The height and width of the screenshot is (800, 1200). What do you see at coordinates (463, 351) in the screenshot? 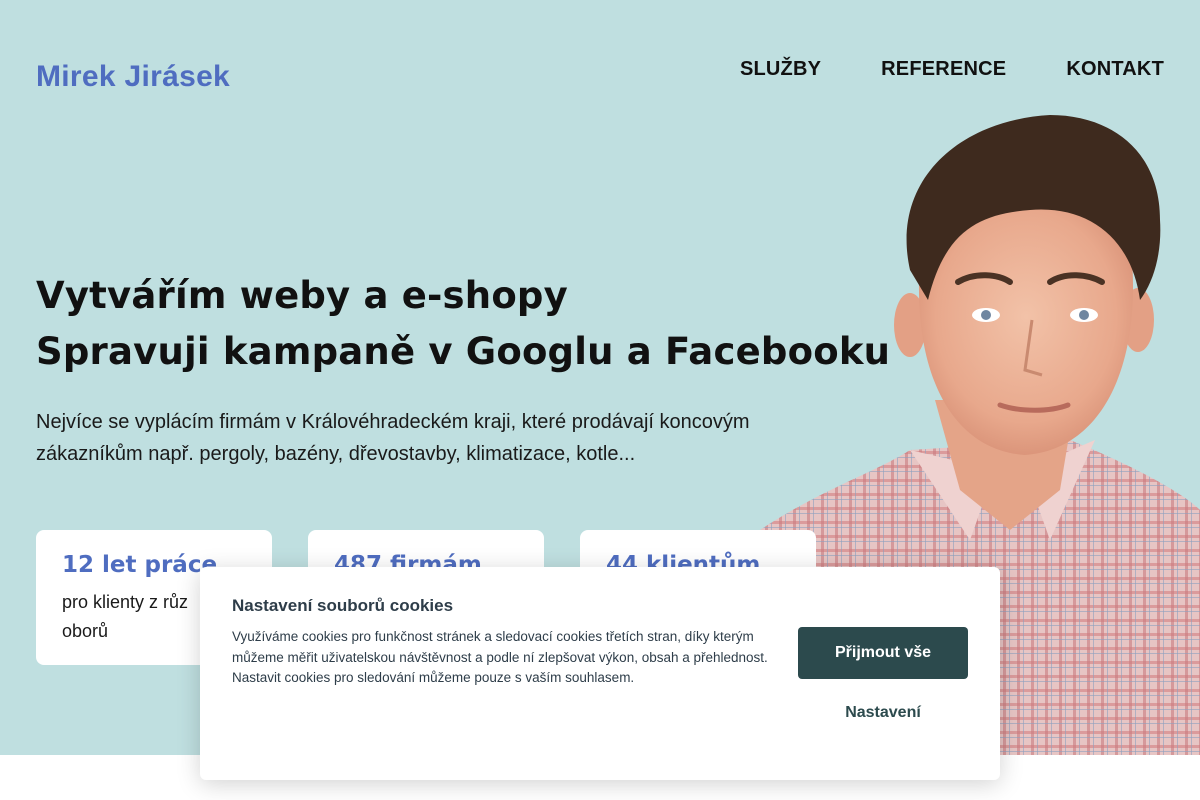
I see `headline-line-2: Spravuji kampaně v Googlu a Facebooku` at bounding box center [463, 351].